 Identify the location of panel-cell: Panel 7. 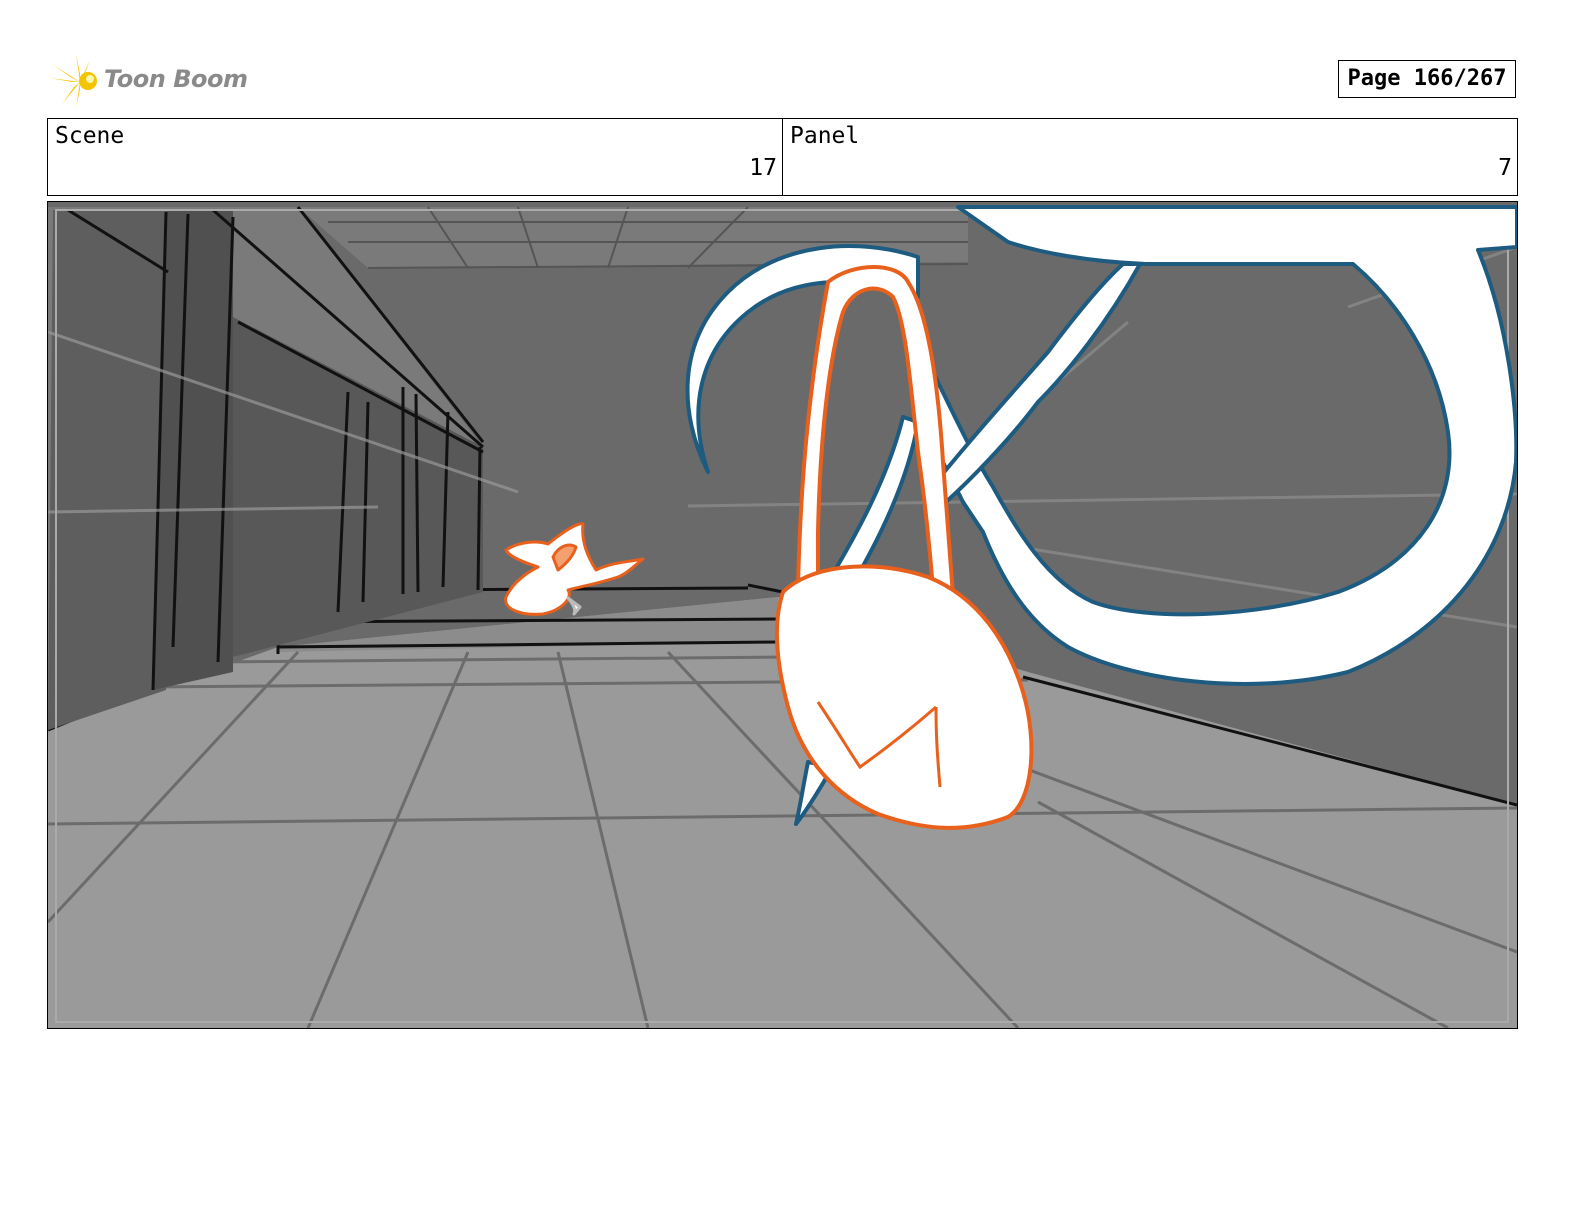
(1149, 157).